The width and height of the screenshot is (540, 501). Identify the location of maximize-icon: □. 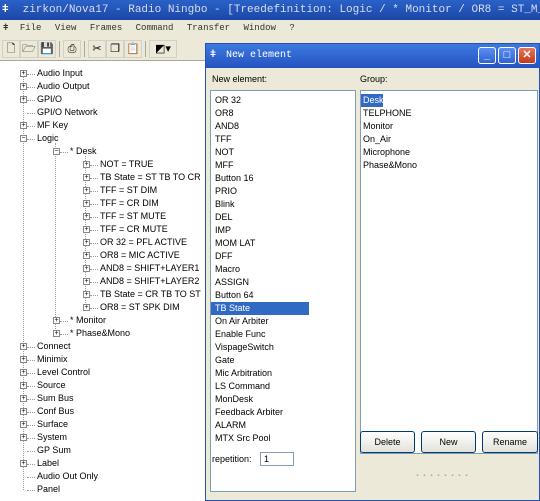
(507, 55).